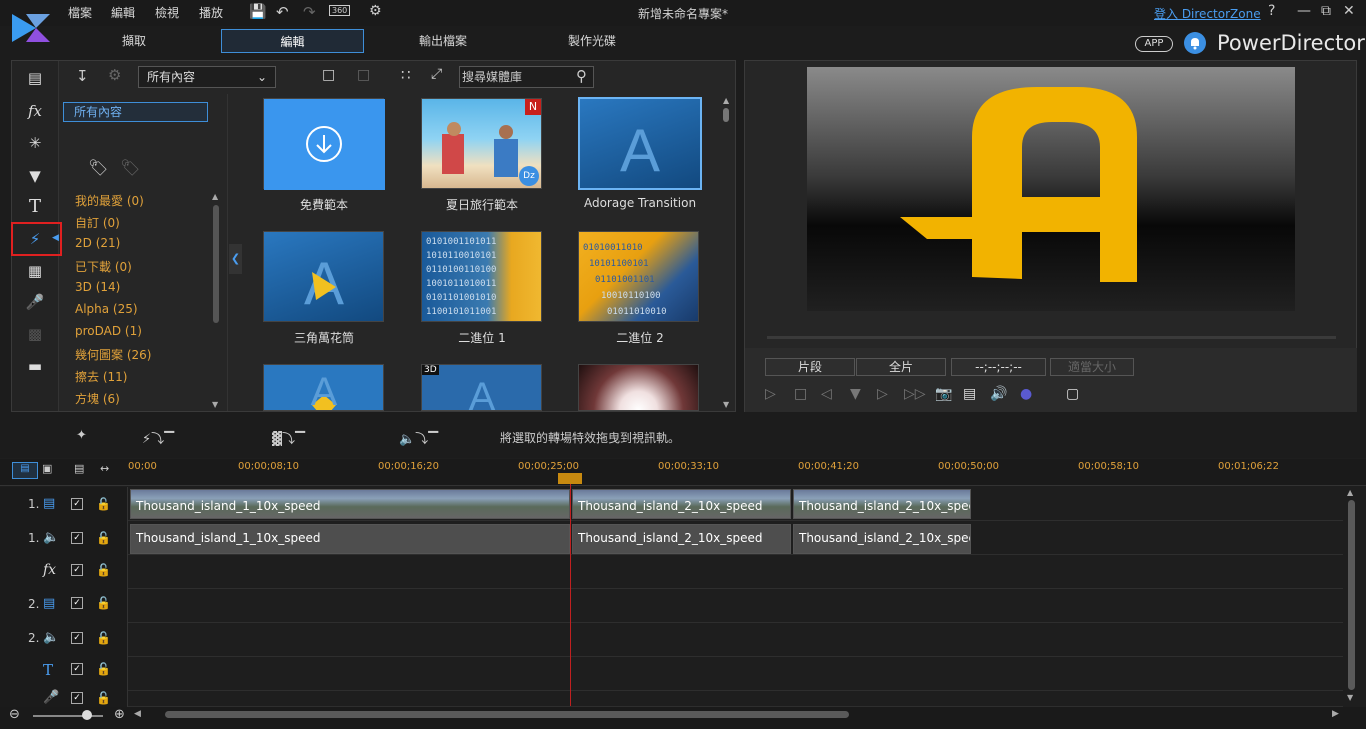 The image size is (1366, 729). I want to click on timeline-v-scrollbar, so click(1351, 595).